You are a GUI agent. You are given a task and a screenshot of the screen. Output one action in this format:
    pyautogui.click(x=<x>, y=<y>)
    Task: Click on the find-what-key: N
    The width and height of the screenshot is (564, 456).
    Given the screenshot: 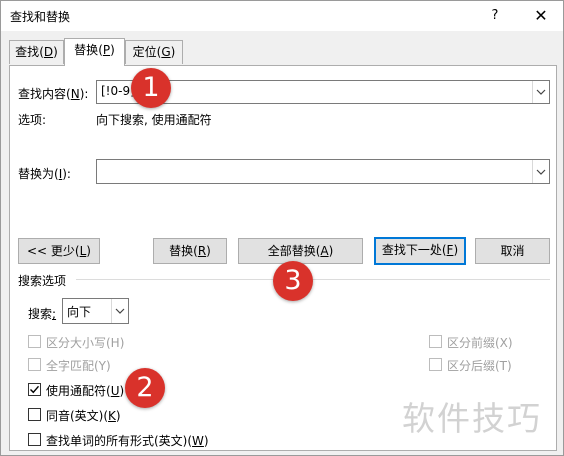 What is the action you would take?
    pyautogui.click(x=75, y=94)
    